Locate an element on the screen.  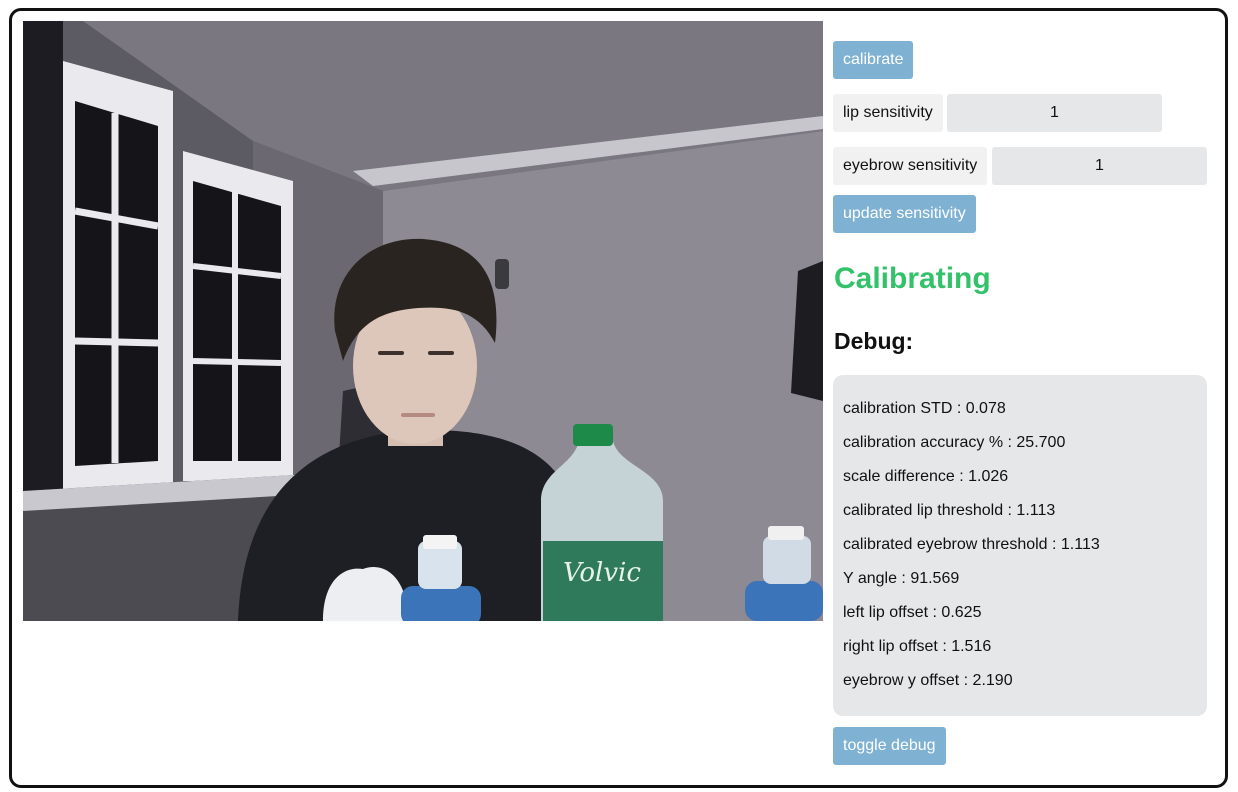
lip-sensitivity-input is located at coordinates (1054, 113).